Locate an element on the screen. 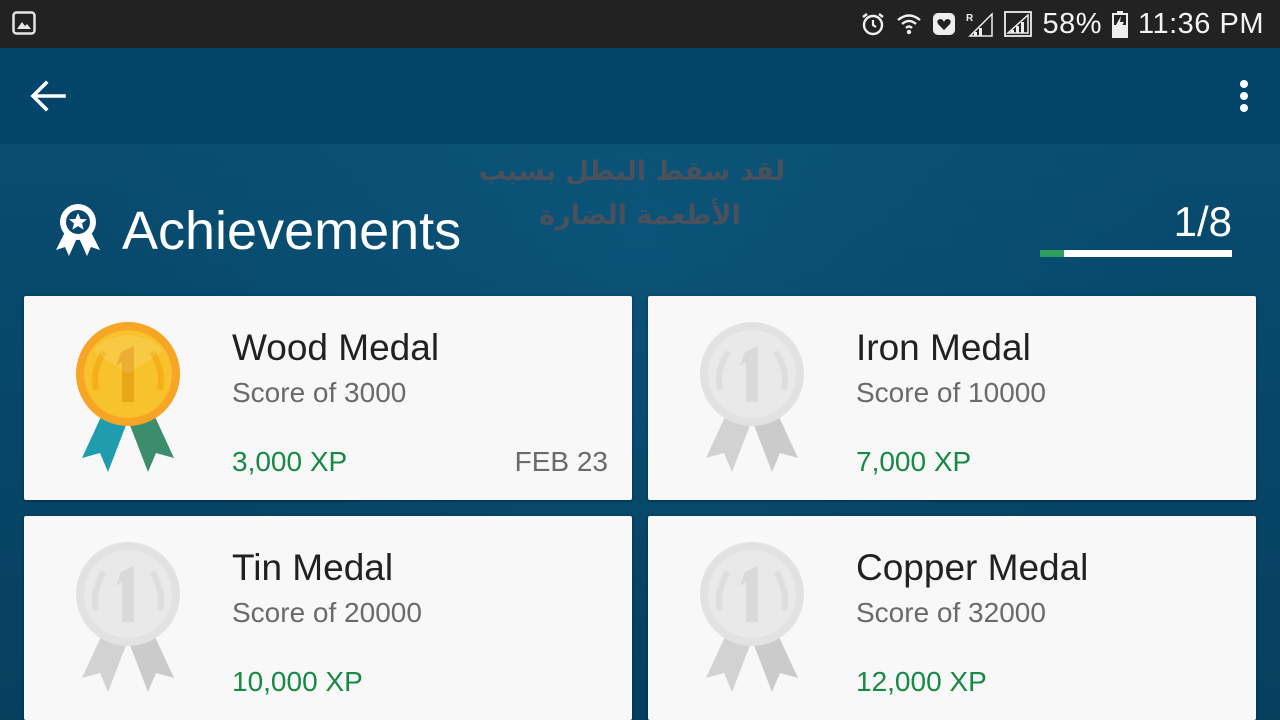 The image size is (1280, 720). battery-charging-icon is located at coordinates (1120, 24).